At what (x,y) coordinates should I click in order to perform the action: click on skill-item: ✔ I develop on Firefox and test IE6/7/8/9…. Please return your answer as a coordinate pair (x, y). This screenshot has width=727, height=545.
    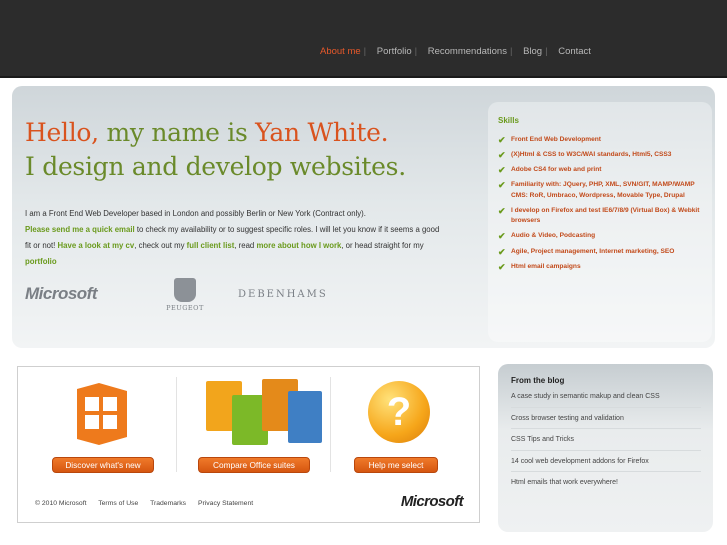
    Looking at the image, I should click on (604, 216).